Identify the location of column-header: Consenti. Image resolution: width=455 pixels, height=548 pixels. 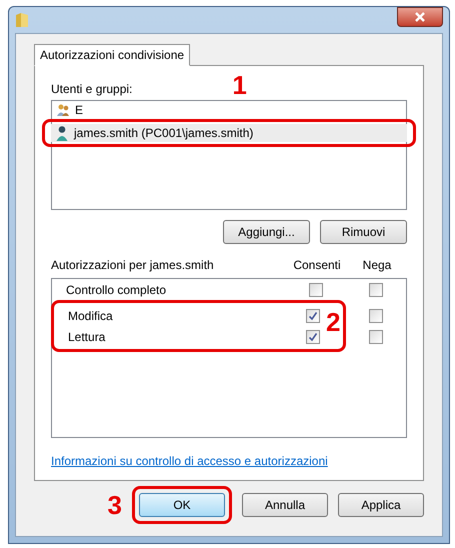
(317, 265).